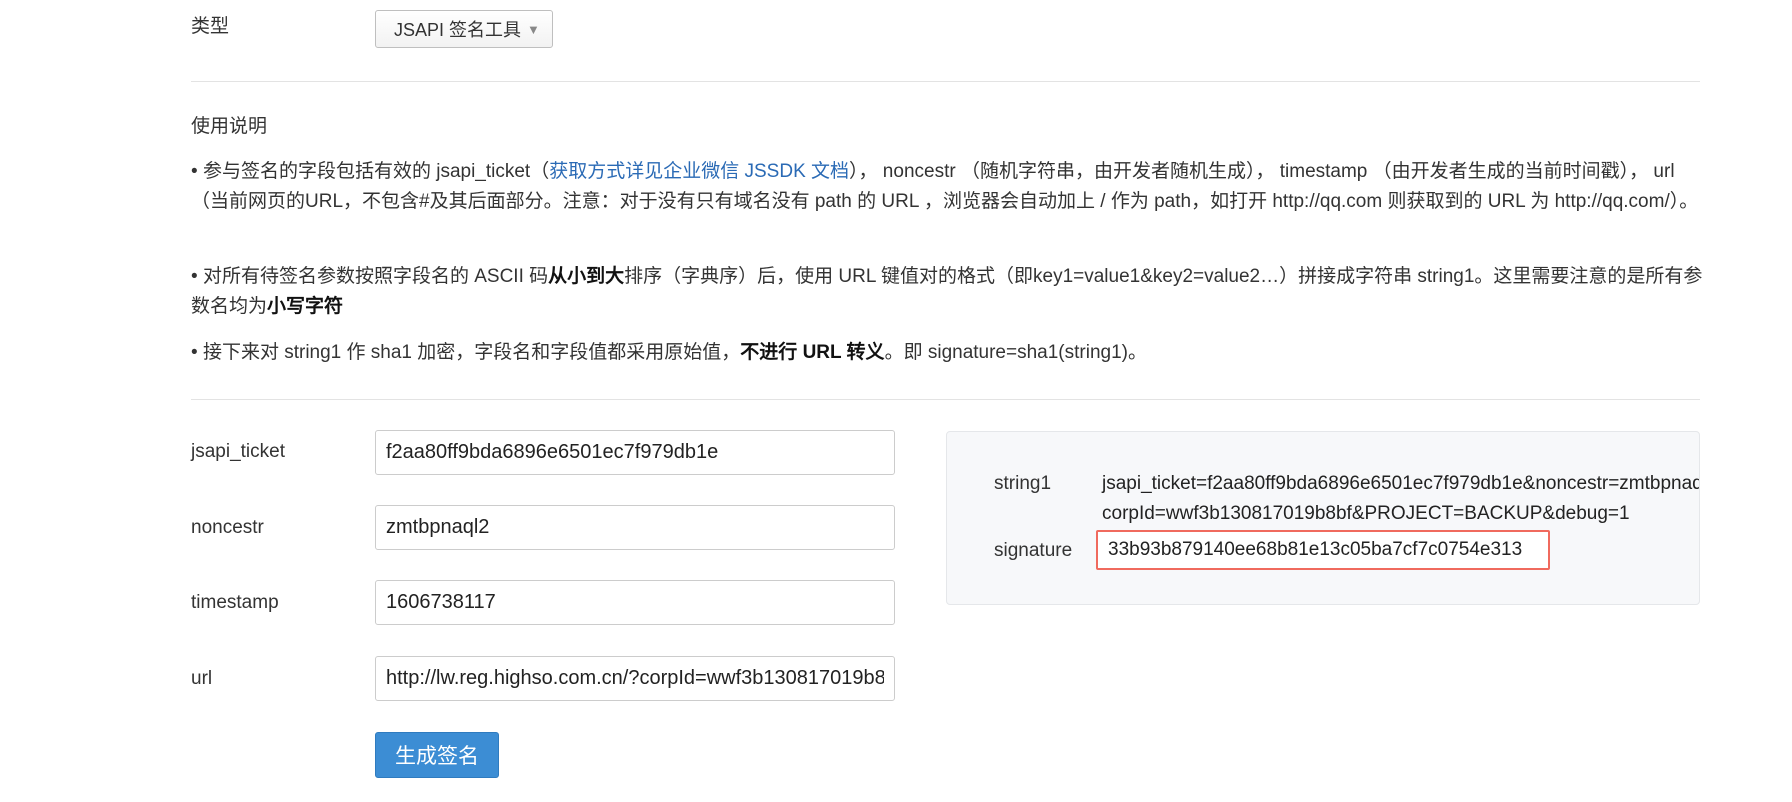  What do you see at coordinates (376, 171) in the screenshot?
I see `instruction-text: 参与签名的字段包括有效的 jsapi_ticket（` at bounding box center [376, 171].